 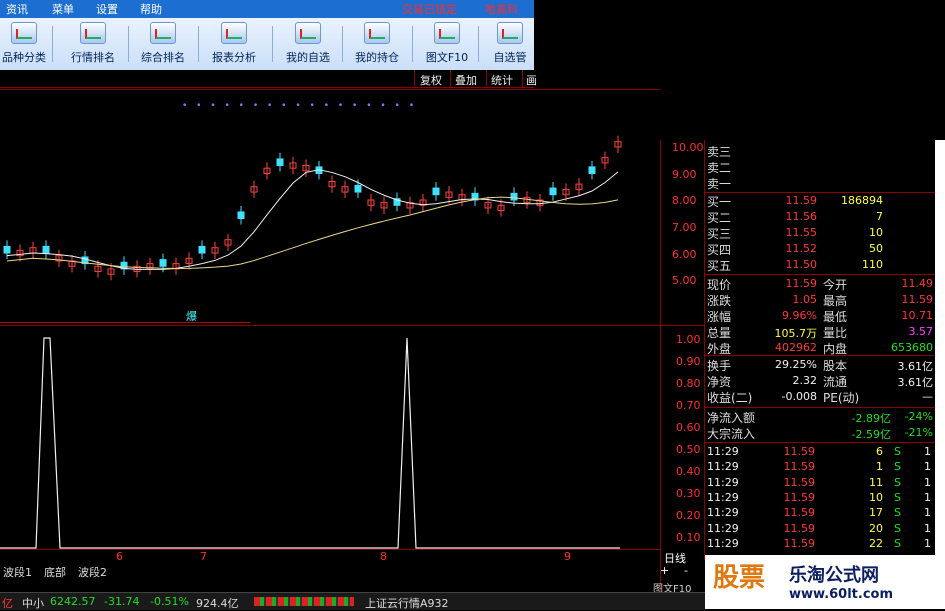 What do you see at coordinates (55, 572) in the screenshot?
I see `tab-bottom: 底部` at bounding box center [55, 572].